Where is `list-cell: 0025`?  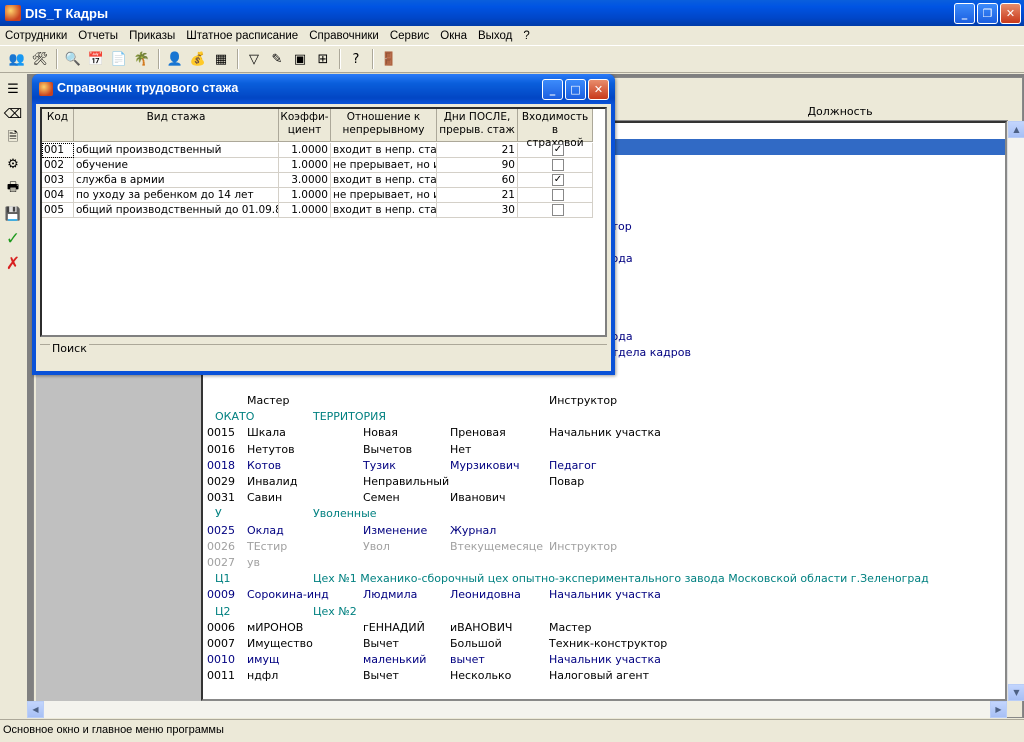 list-cell: 0025 is located at coordinates (221, 530).